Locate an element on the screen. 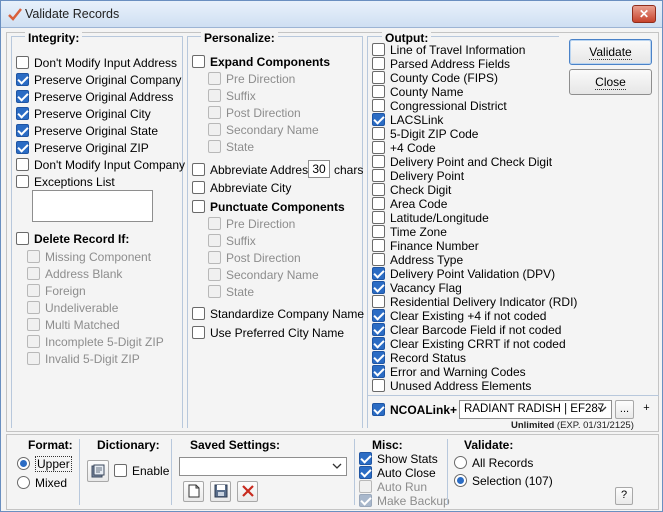 This screenshot has height=512, width=663. expand-item-0-checkbox is located at coordinates (214, 78).